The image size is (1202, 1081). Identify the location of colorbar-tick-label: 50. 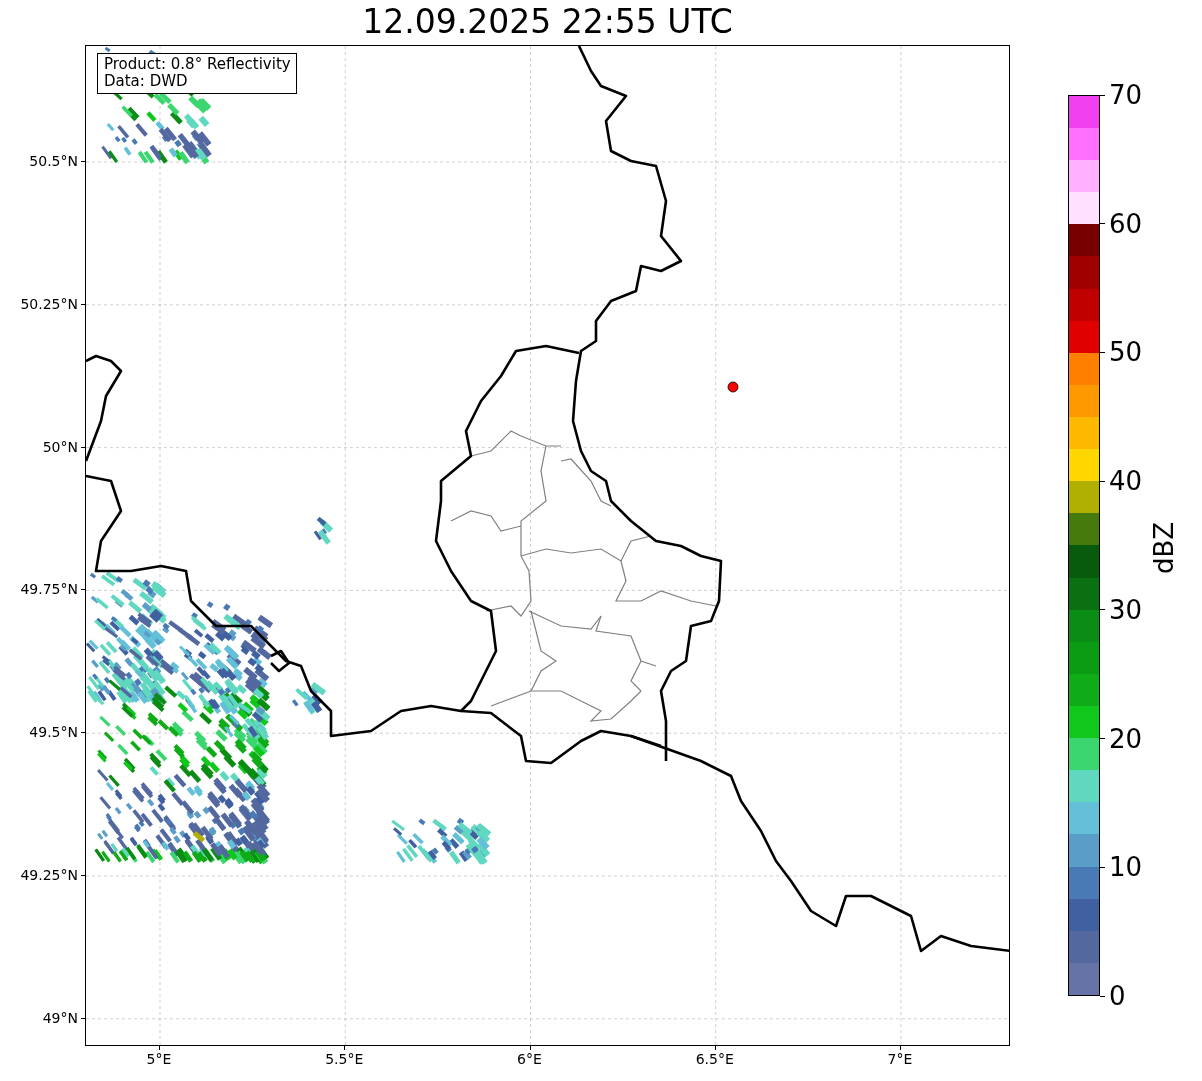
(1126, 352).